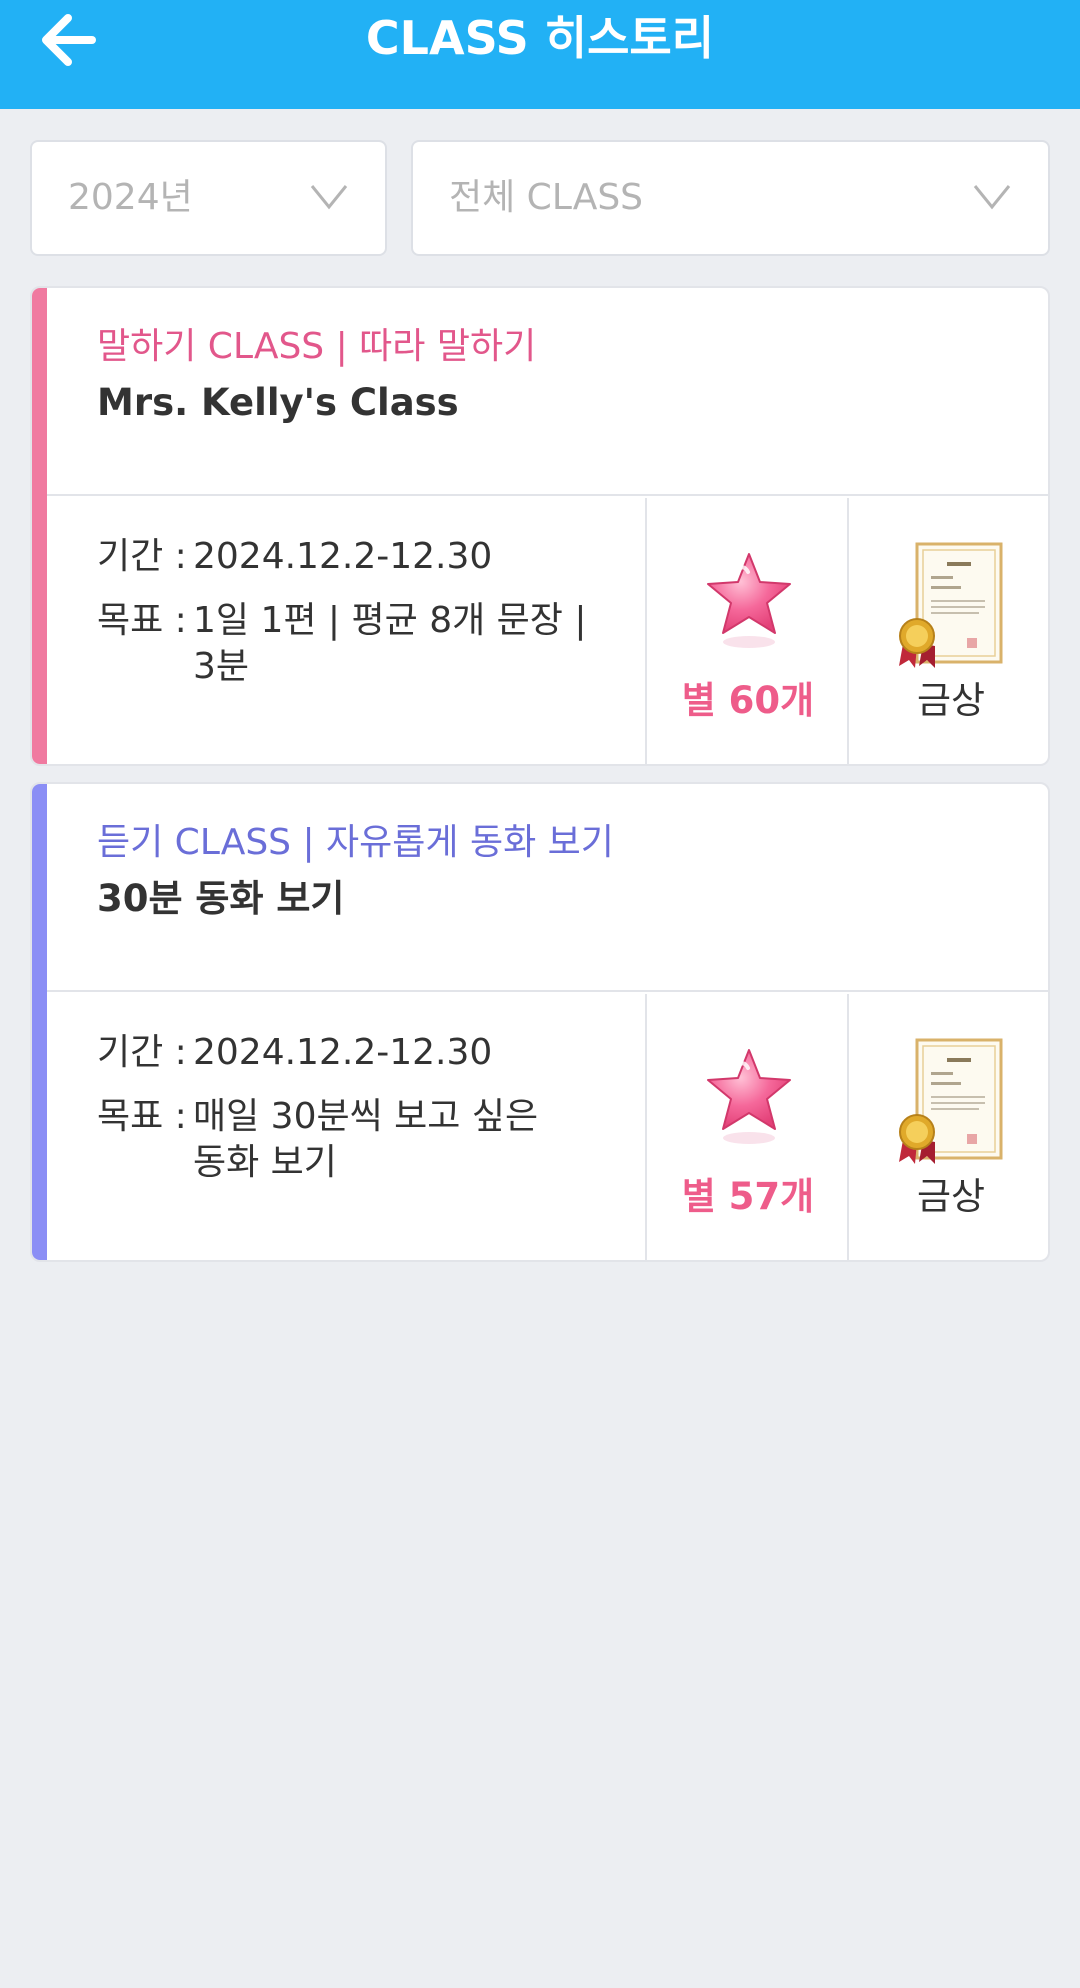  Describe the element at coordinates (748, 1196) in the screenshot. I see `star-count: 별 57개` at that location.